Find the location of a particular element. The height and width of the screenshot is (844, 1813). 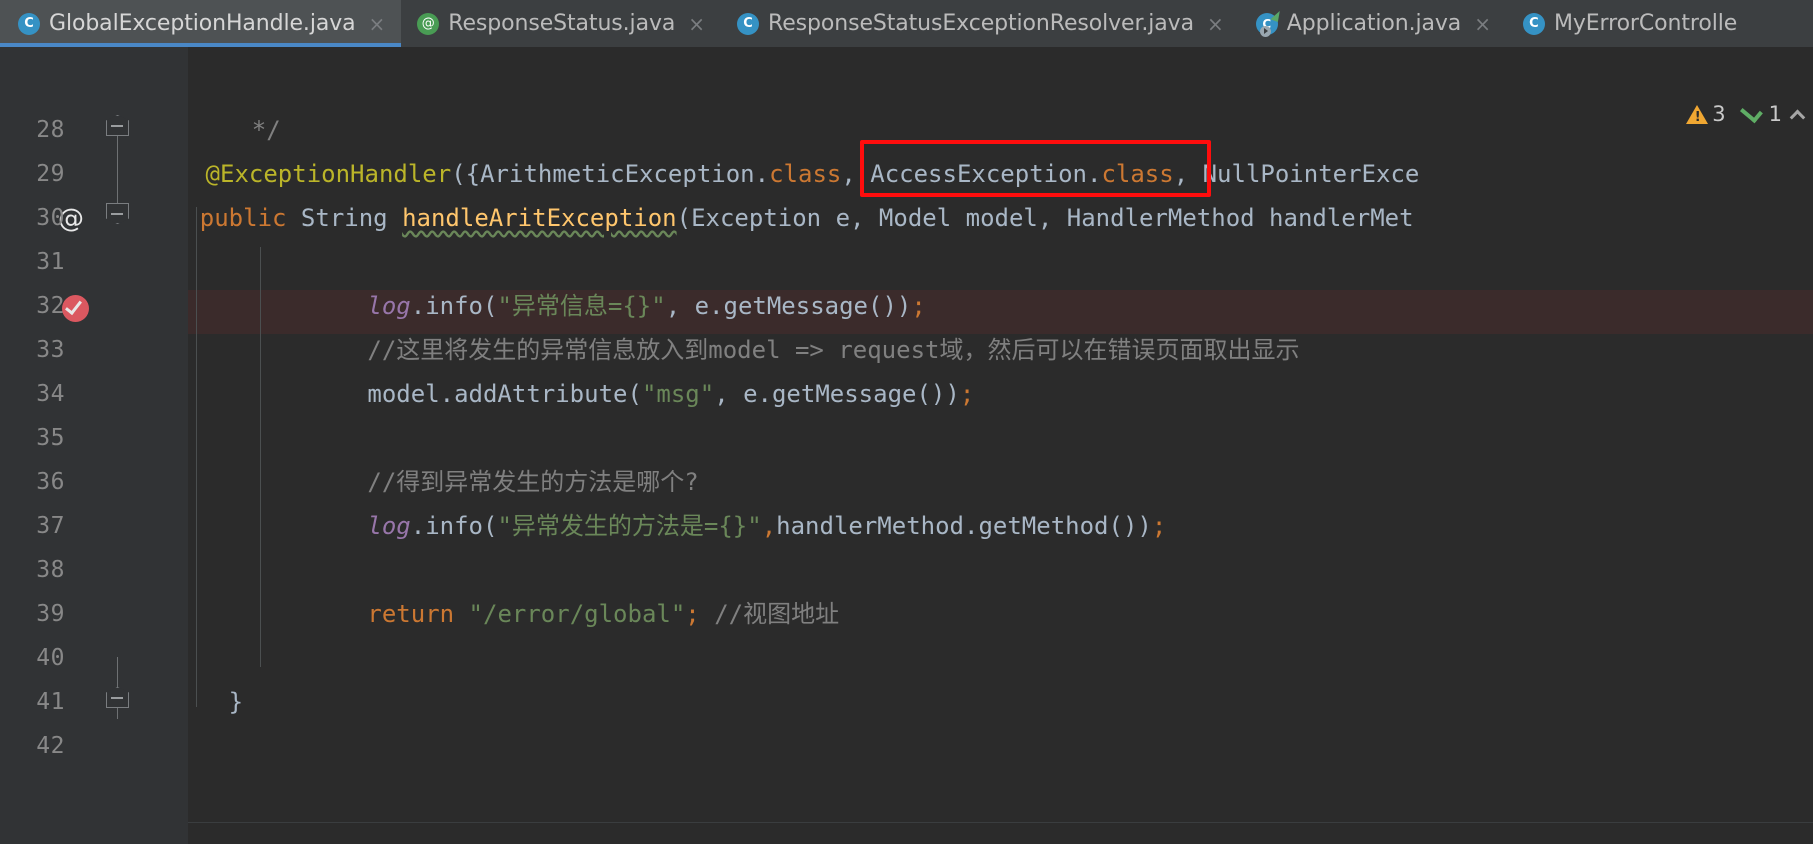

line-number: 42 is located at coordinates (50, 746).